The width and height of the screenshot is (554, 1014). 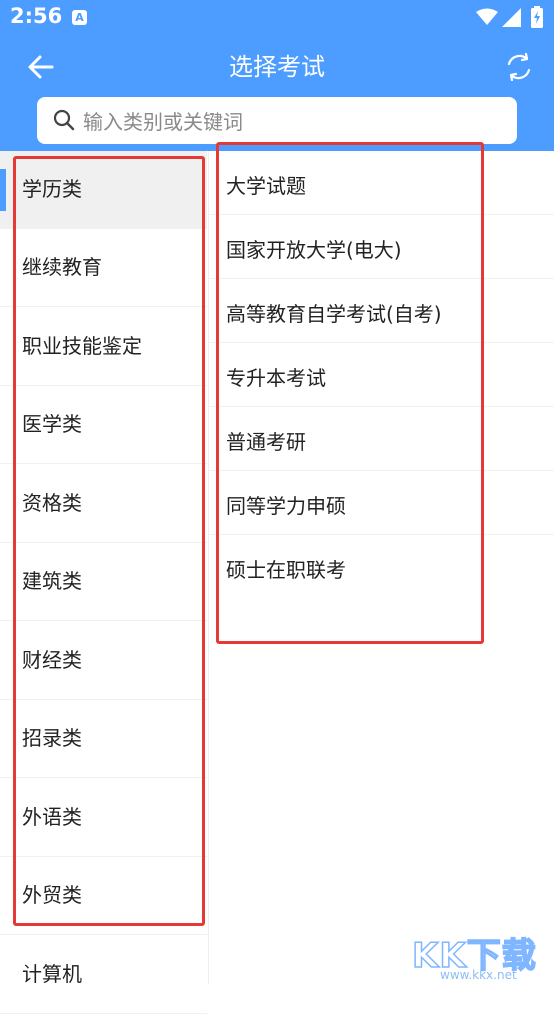 I want to click on exam-item-kaifang-daxue: 国家开放大学(电大), so click(x=381, y=247).